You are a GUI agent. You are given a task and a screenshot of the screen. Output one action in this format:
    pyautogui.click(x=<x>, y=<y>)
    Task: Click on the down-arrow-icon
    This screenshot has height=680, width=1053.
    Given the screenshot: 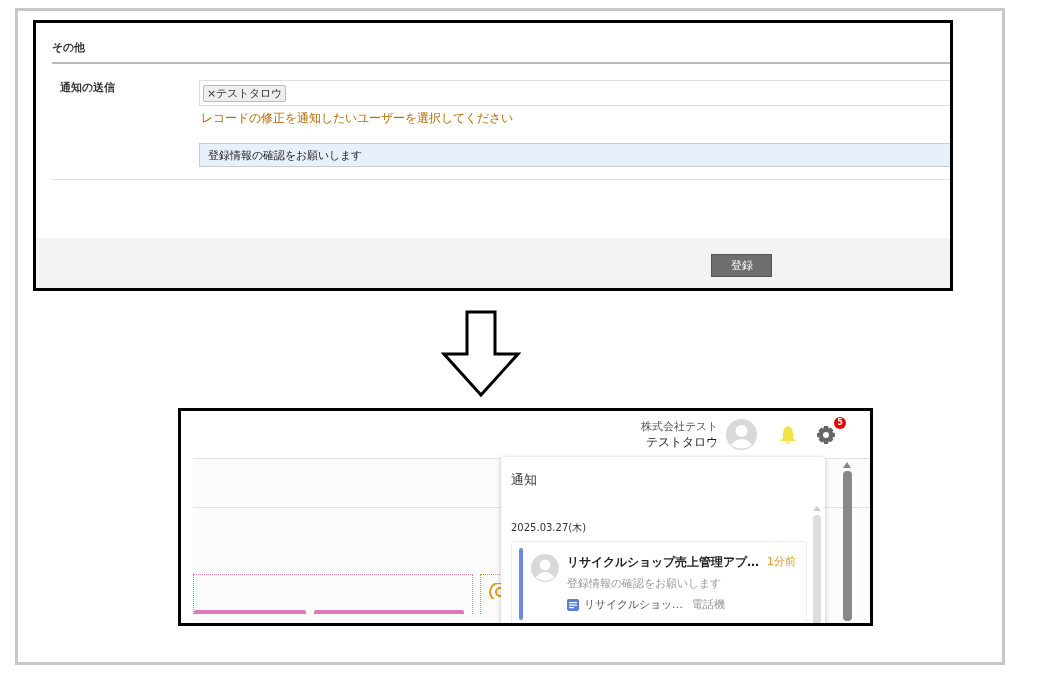 What is the action you would take?
    pyautogui.click(x=481, y=354)
    